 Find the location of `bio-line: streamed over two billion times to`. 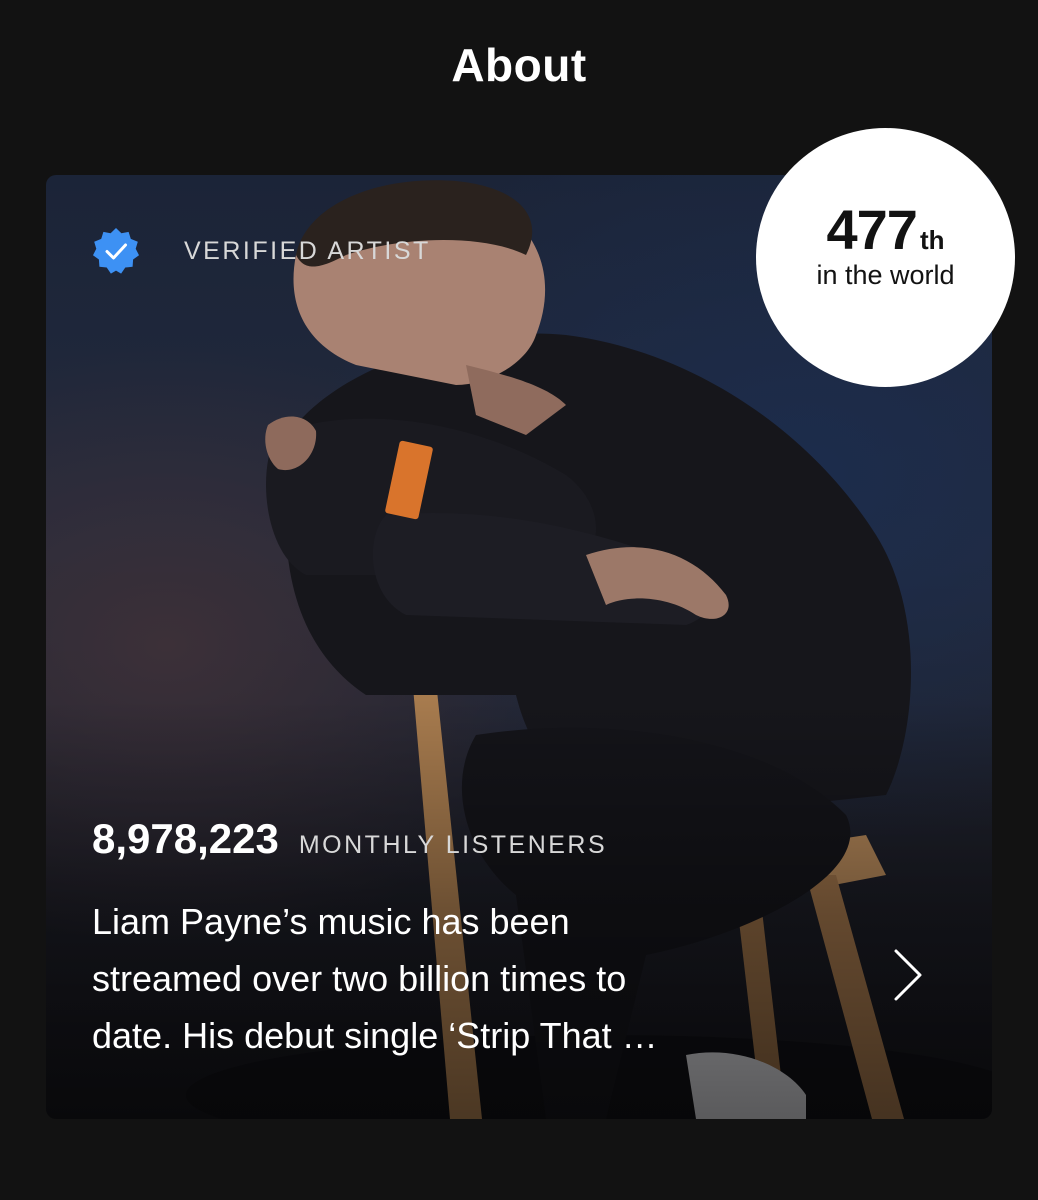

bio-line: streamed over two billion times to is located at coordinates (359, 978).